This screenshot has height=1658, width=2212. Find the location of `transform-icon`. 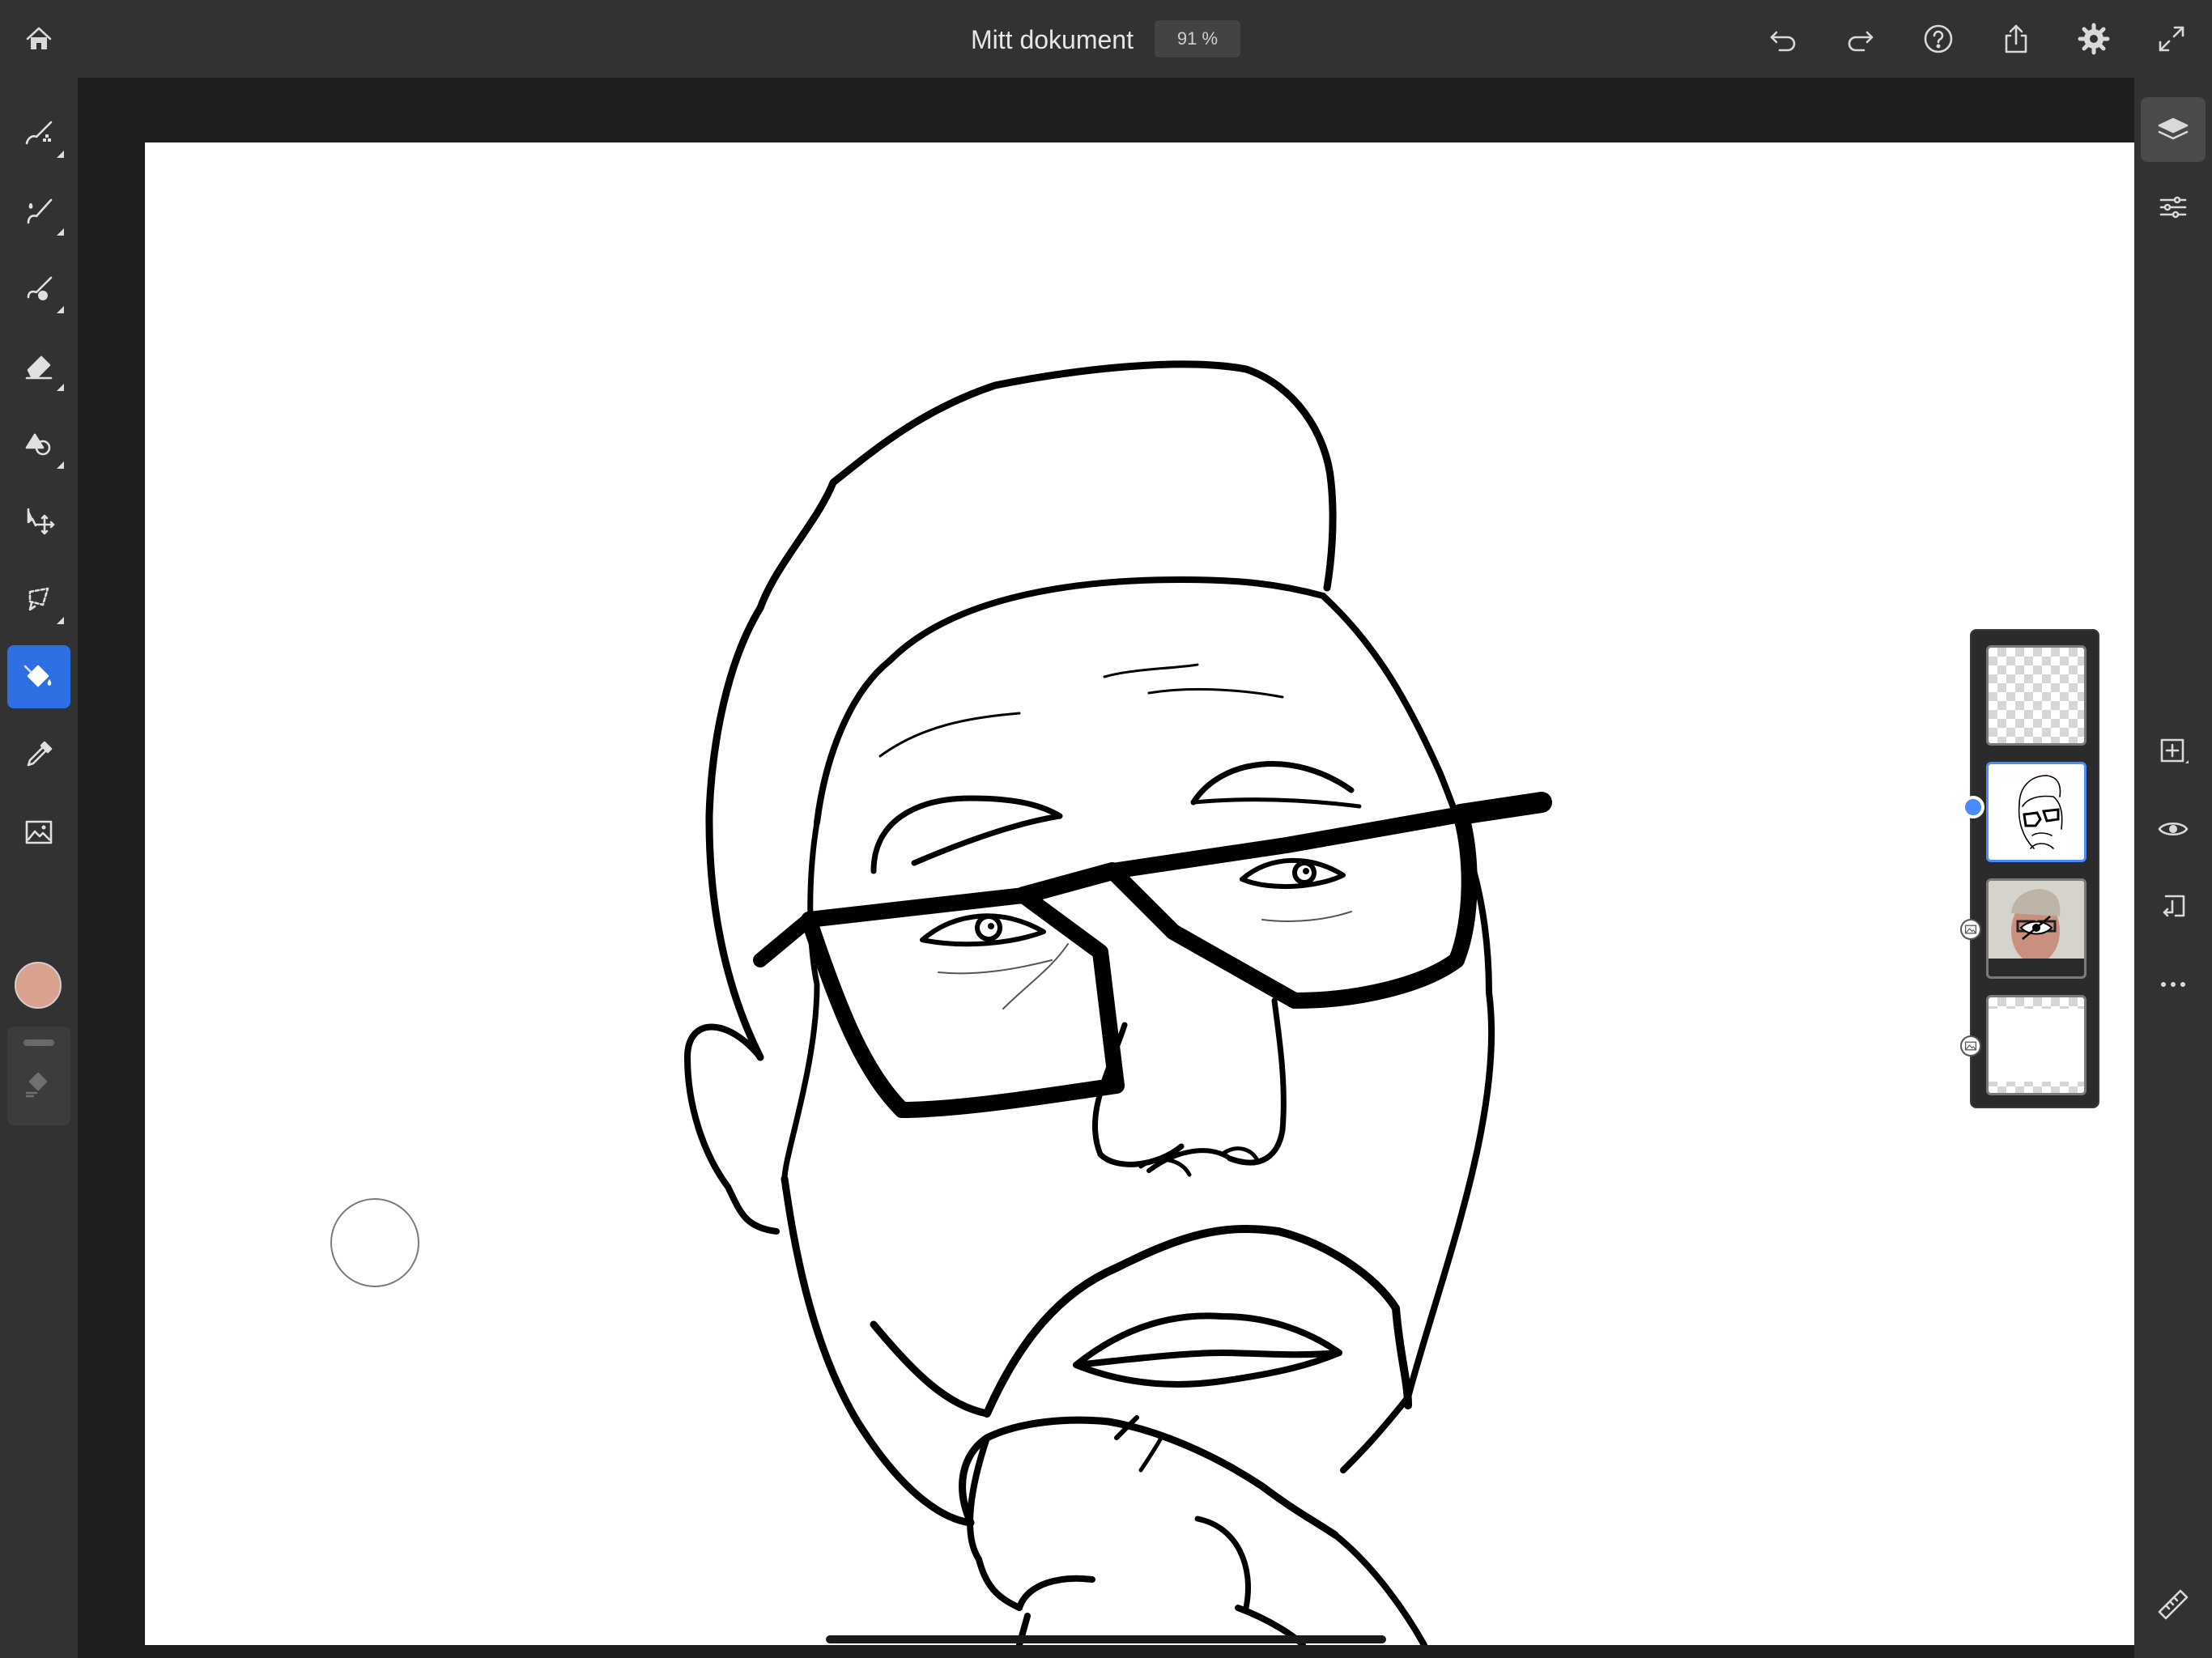

transform-icon is located at coordinates (41, 521).